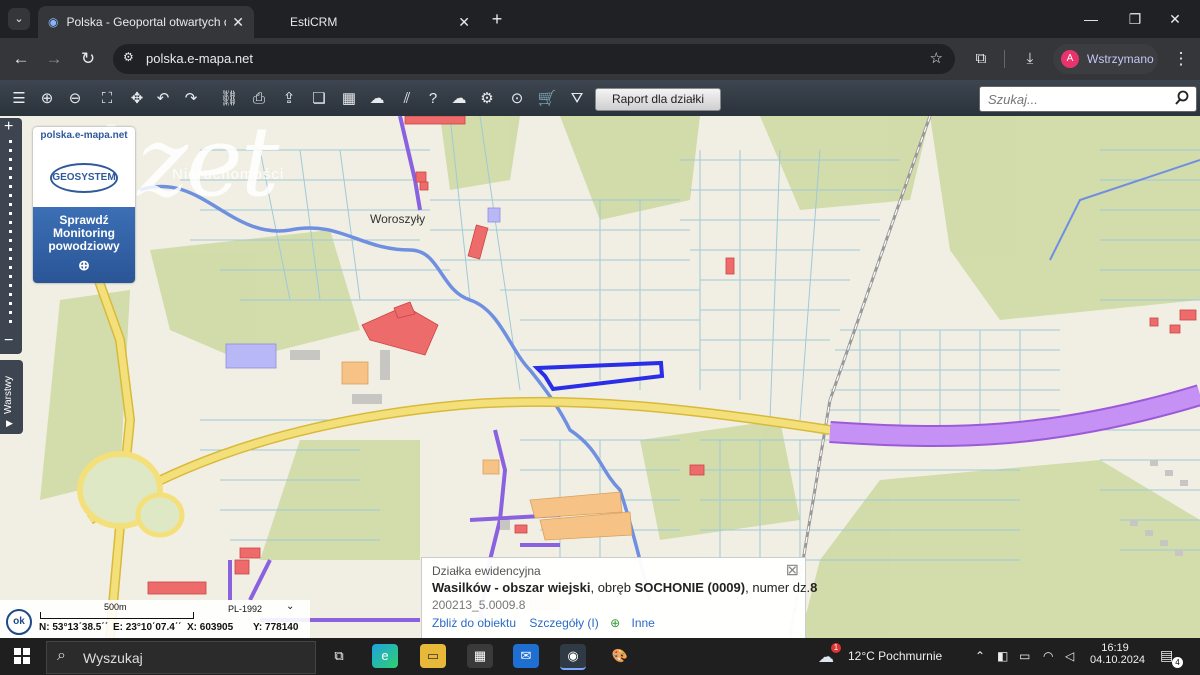 This screenshot has height=675, width=1200. I want to click on plus-circle-icon: ⊕, so click(615, 623).